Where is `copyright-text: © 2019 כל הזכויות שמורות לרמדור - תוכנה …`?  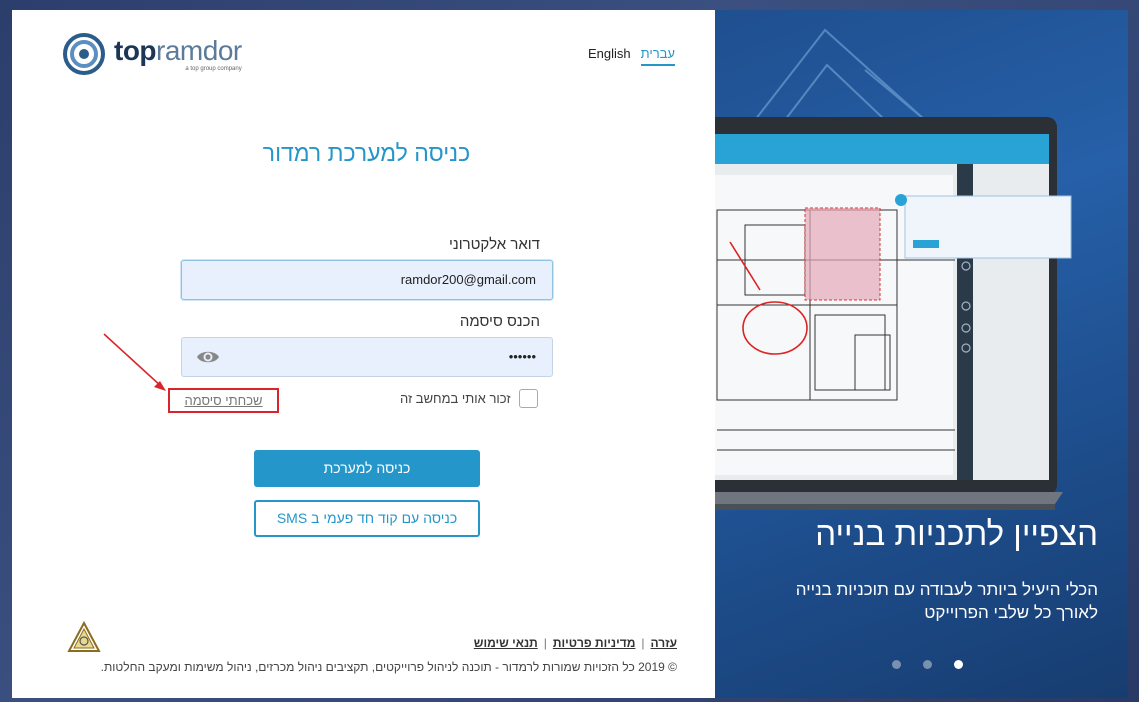
copyright-text: © 2019 כל הזכויות שמורות לרמדור - תוכנה … is located at coordinates (388, 667).